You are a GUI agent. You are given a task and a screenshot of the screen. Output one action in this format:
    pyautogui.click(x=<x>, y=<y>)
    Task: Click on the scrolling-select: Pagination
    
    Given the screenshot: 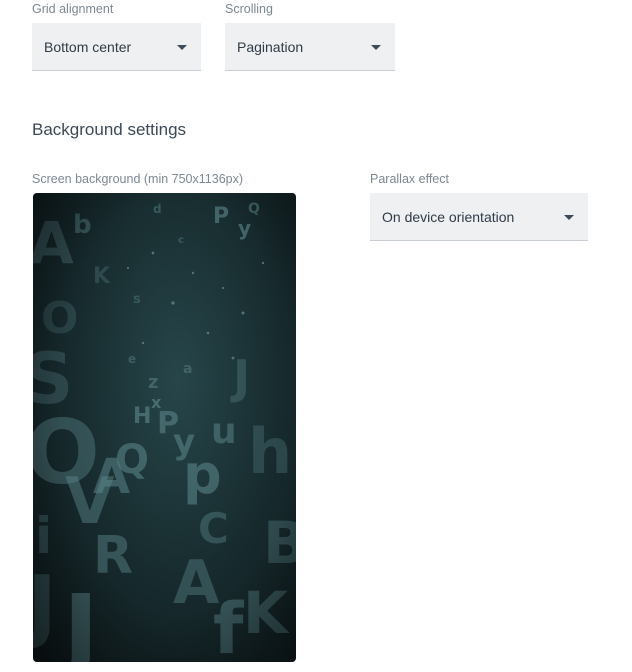 What is the action you would take?
    pyautogui.click(x=310, y=47)
    